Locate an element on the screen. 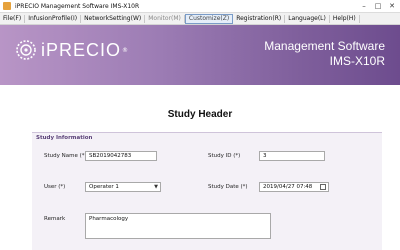 The height and width of the screenshot is (250, 400). menu-registration: Registration(R) is located at coordinates (259, 18).